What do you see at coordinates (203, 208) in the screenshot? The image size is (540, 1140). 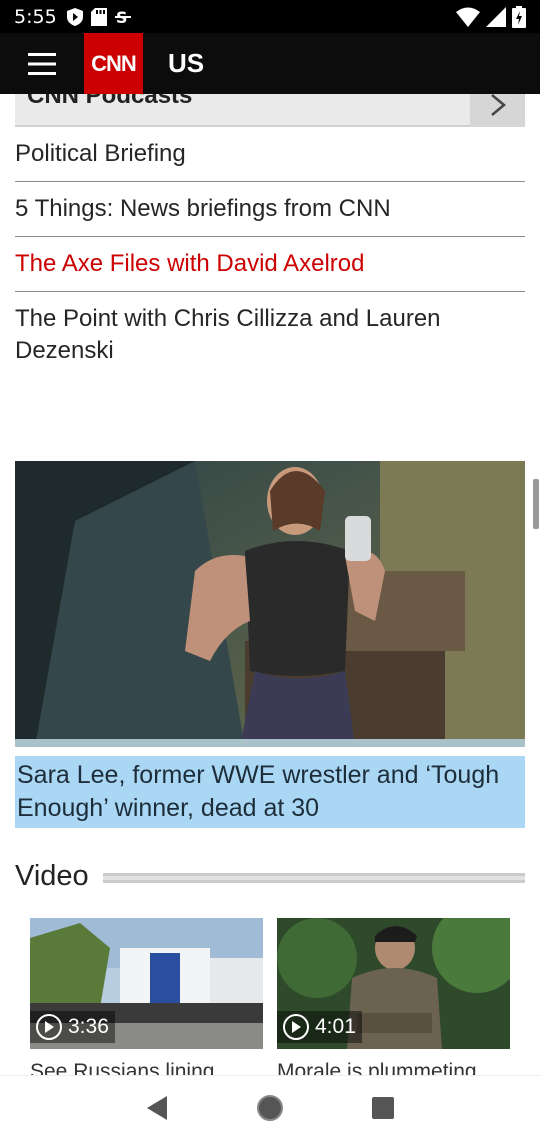 I see `podcast-item-label: 5 Things: News briefings from CNN` at bounding box center [203, 208].